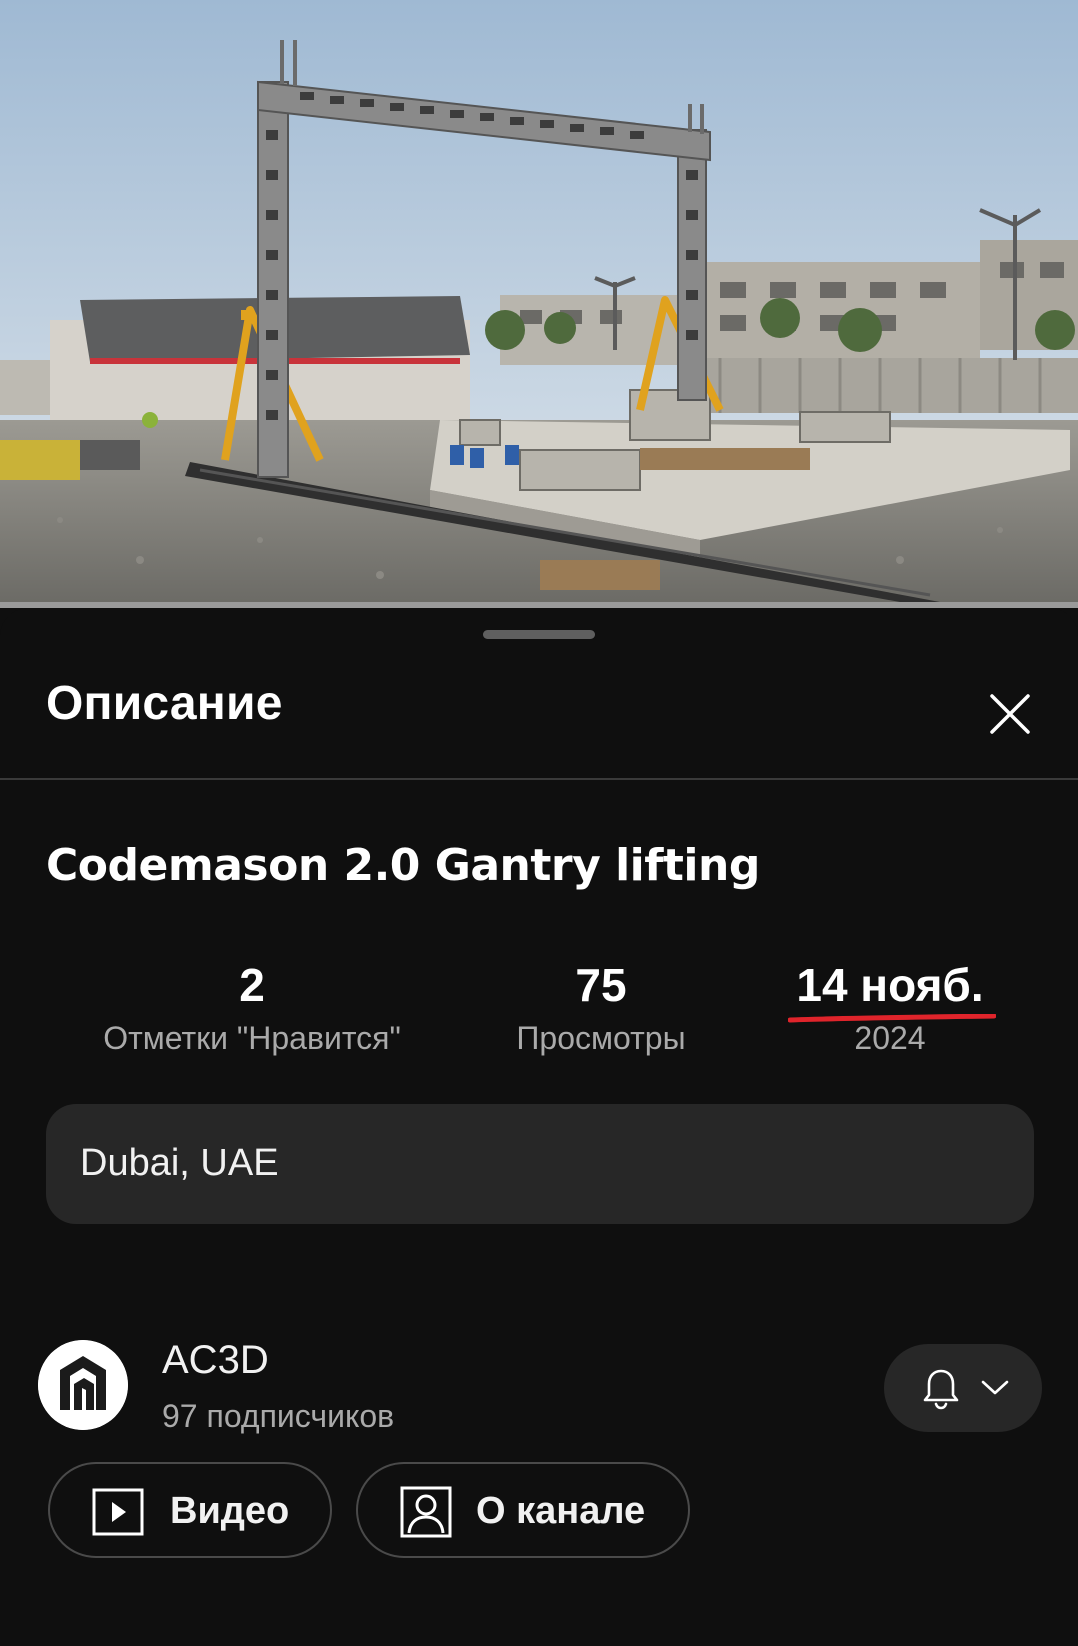 This screenshot has height=1646, width=1078. What do you see at coordinates (252, 985) in the screenshot?
I see `likes-count: 2` at bounding box center [252, 985].